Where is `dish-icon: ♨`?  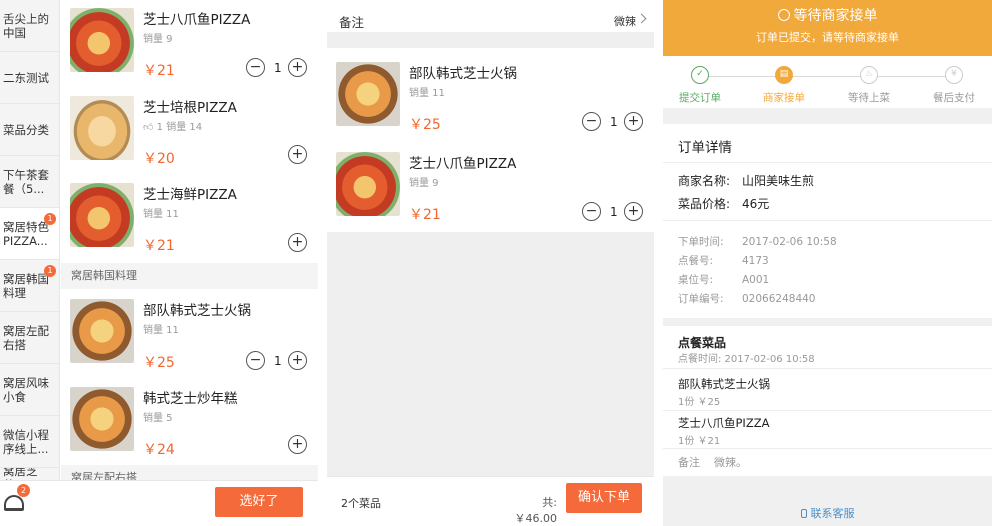 dish-icon: ♨ is located at coordinates (869, 75).